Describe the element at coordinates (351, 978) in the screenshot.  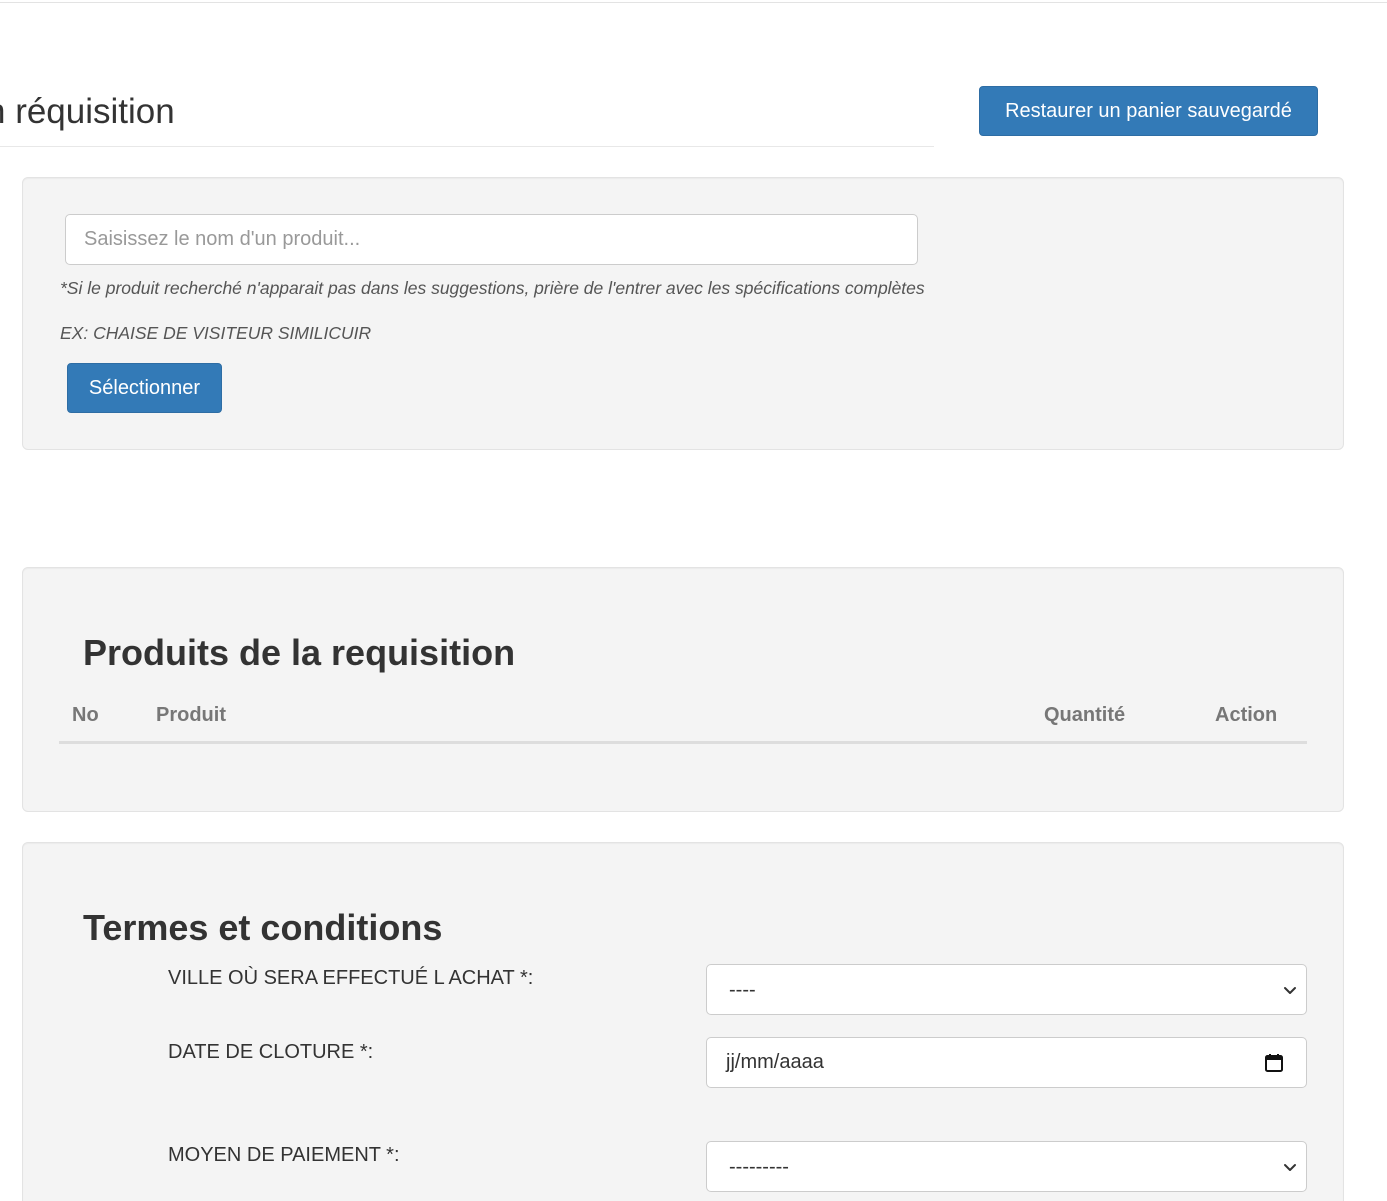
I see `city-label: VILLE OÙ SERA EFFECTUÉ L ACHAT *:` at that location.